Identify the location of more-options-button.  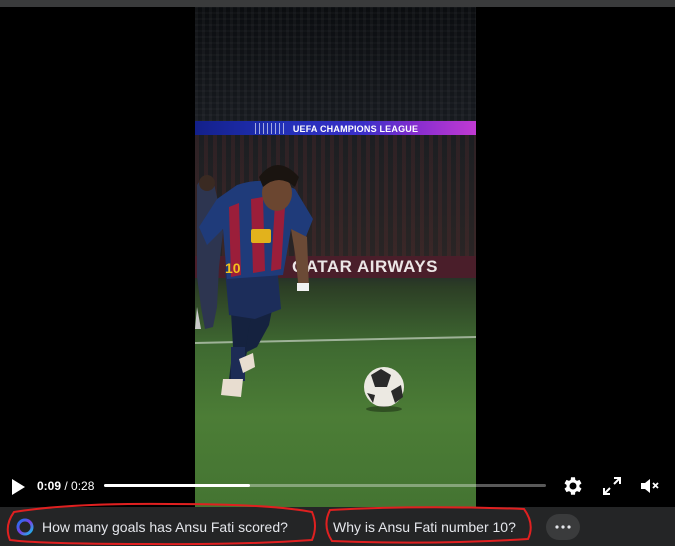
(563, 527).